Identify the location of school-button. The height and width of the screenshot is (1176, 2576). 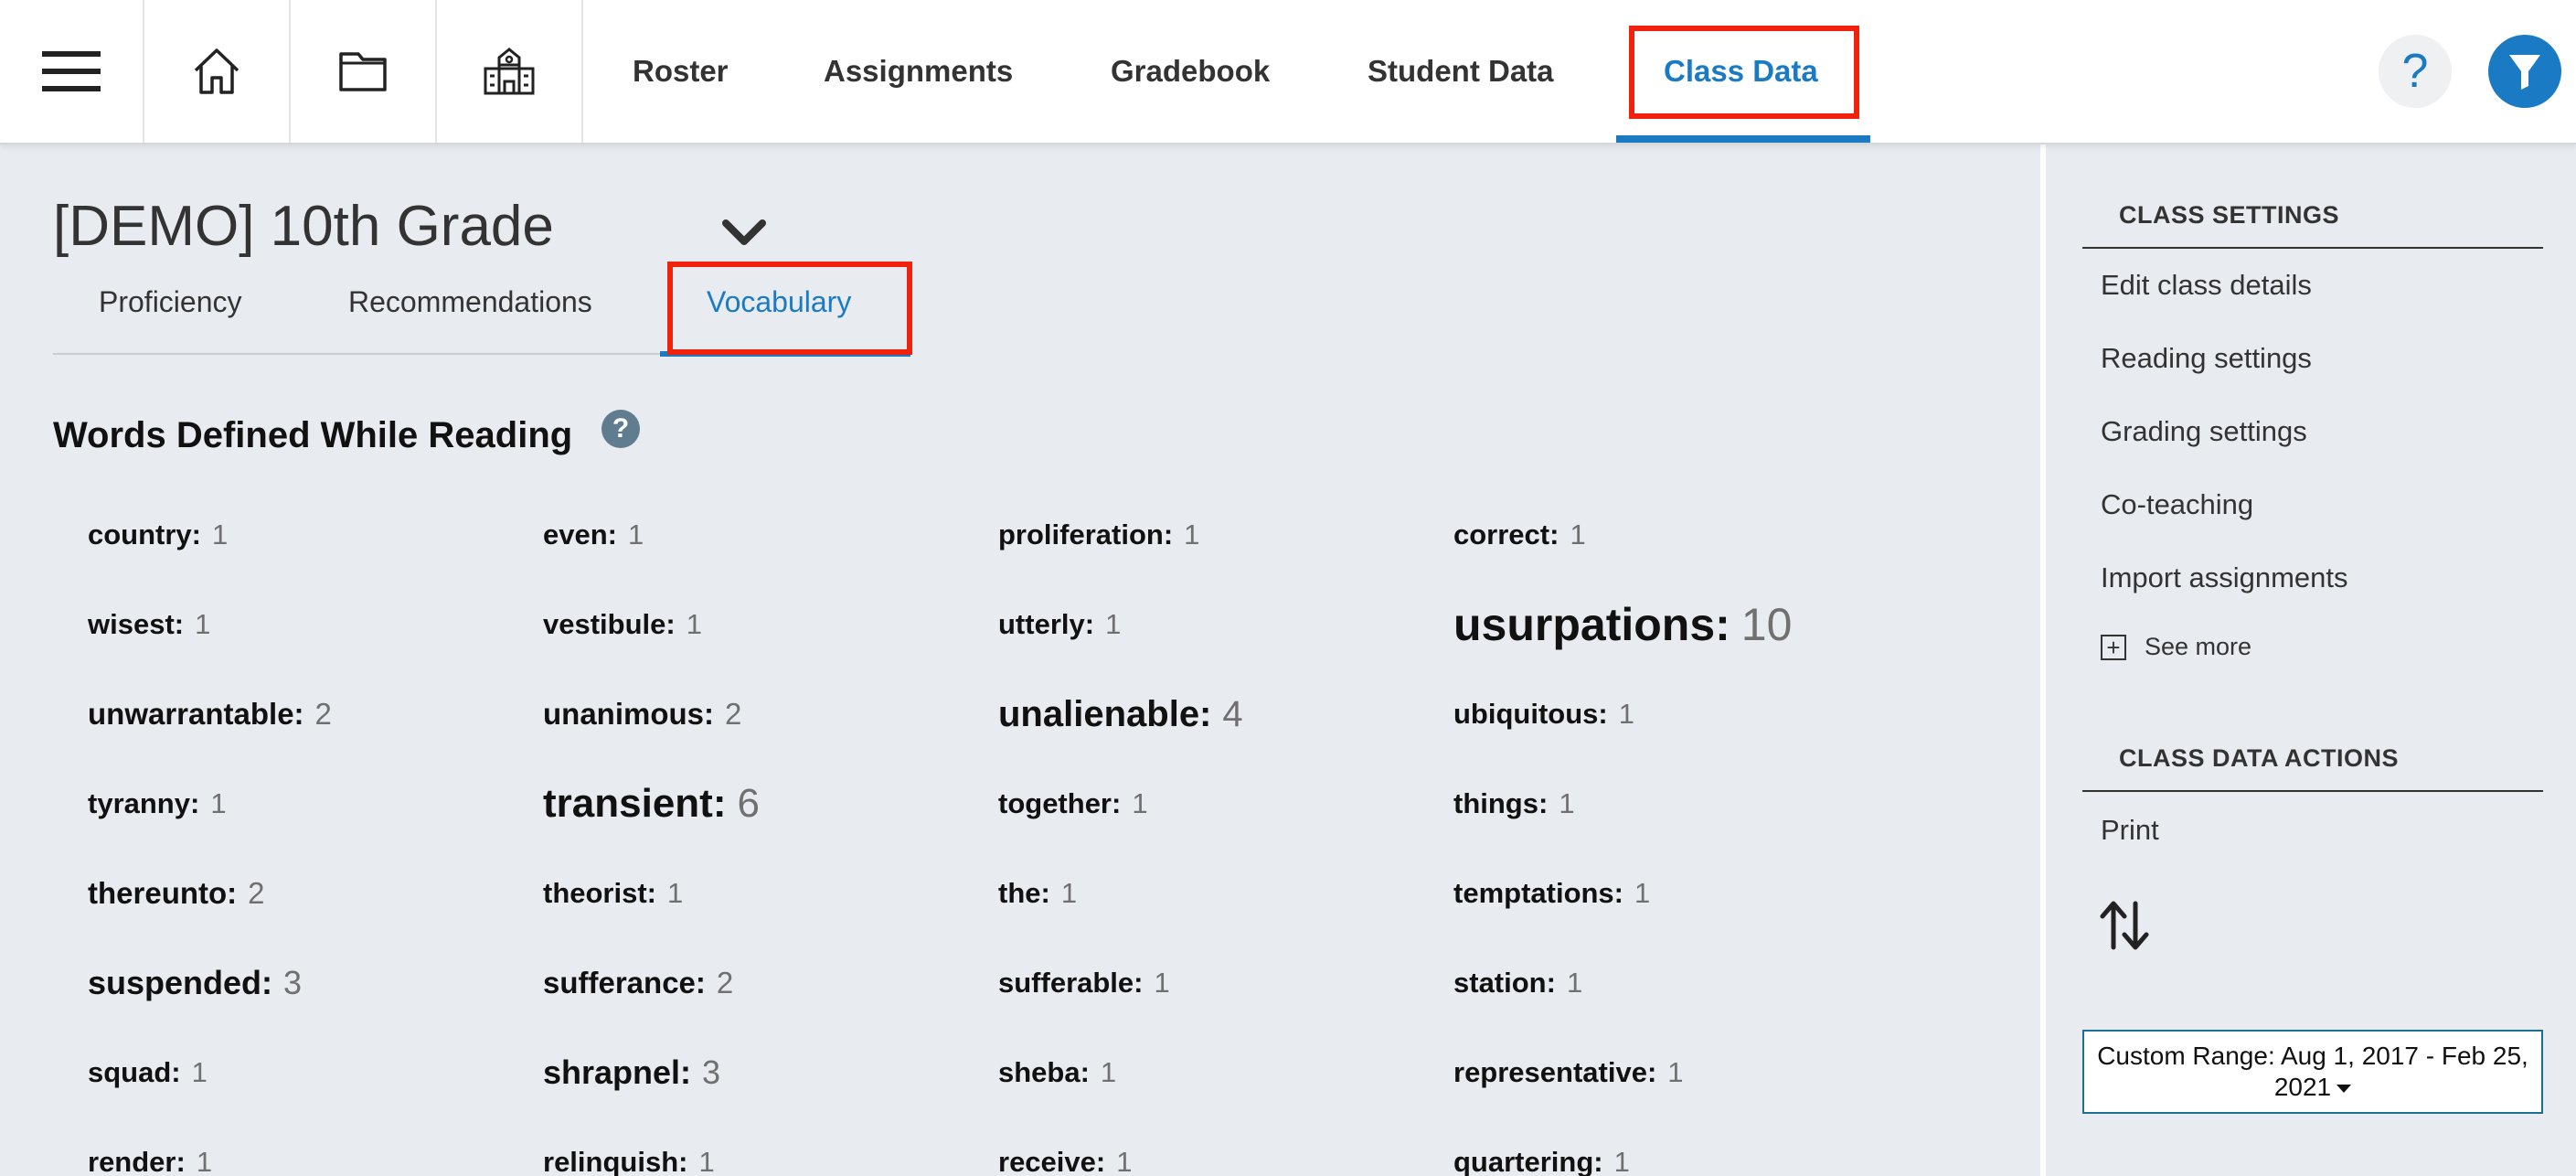
(510, 71).